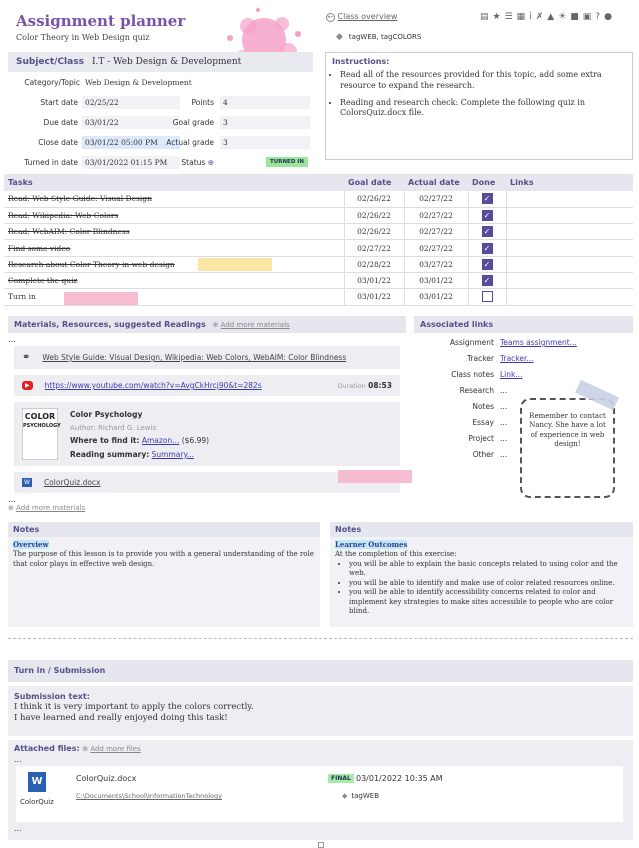  Describe the element at coordinates (587, 17) in the screenshot. I see `document-icon: ▣` at that location.